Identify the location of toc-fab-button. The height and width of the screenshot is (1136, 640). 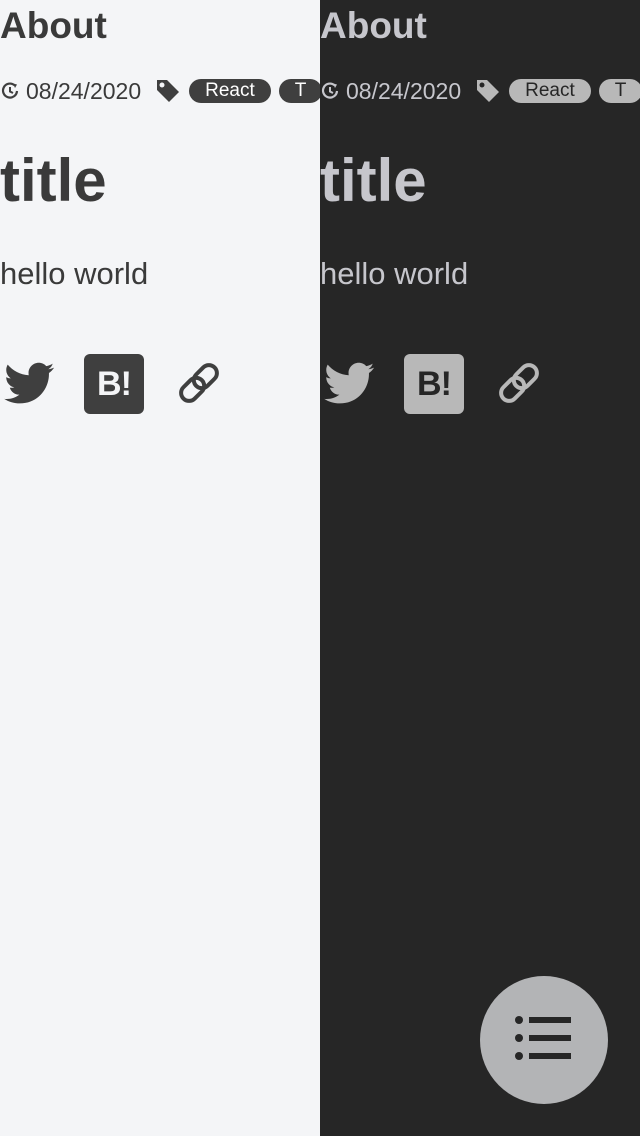
(544, 1040).